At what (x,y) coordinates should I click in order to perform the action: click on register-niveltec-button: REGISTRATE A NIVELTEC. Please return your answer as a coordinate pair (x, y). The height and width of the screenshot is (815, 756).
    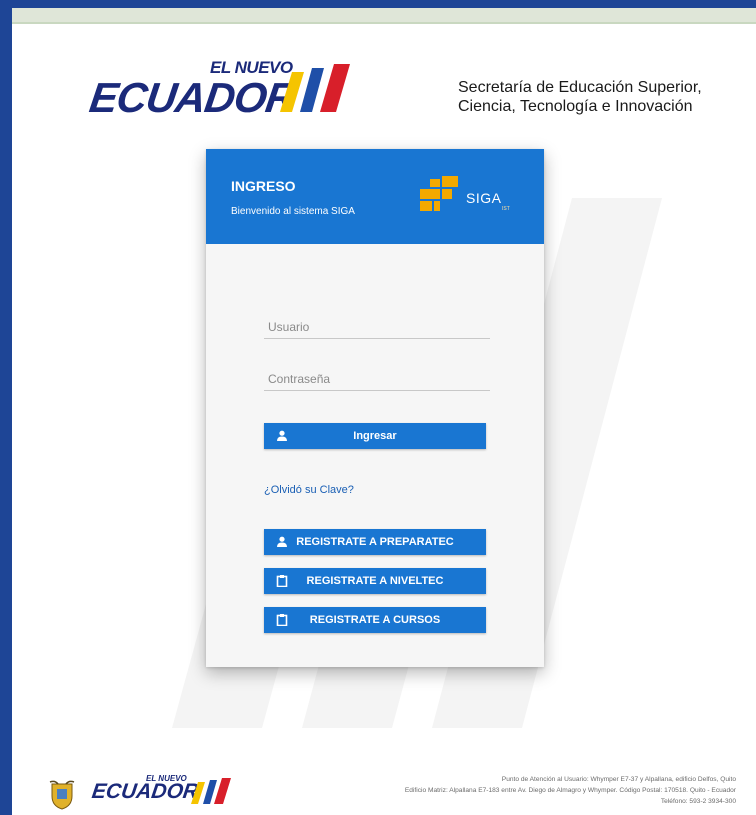
    Looking at the image, I should click on (375, 581).